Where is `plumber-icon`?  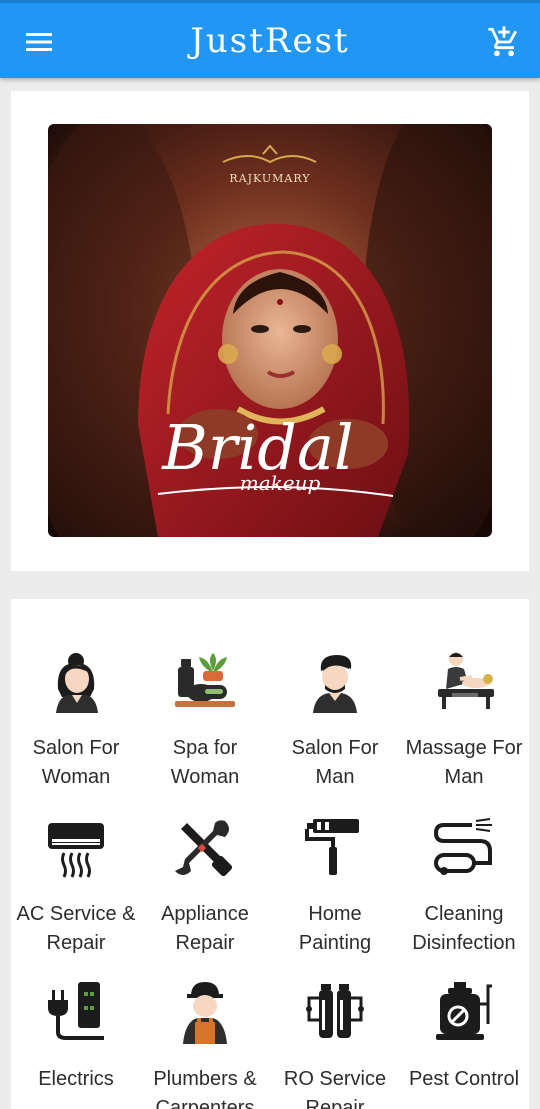 plumber-icon is located at coordinates (205, 1013).